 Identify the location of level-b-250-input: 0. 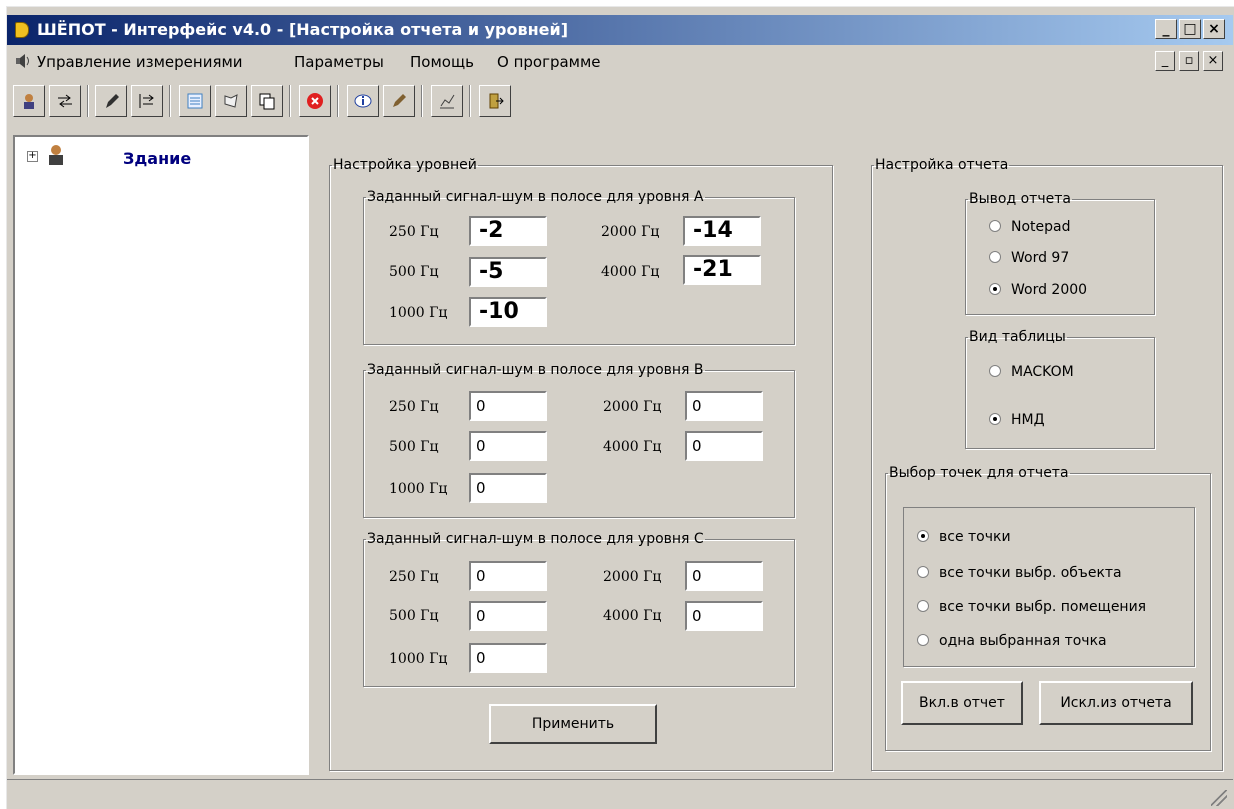
(508, 406).